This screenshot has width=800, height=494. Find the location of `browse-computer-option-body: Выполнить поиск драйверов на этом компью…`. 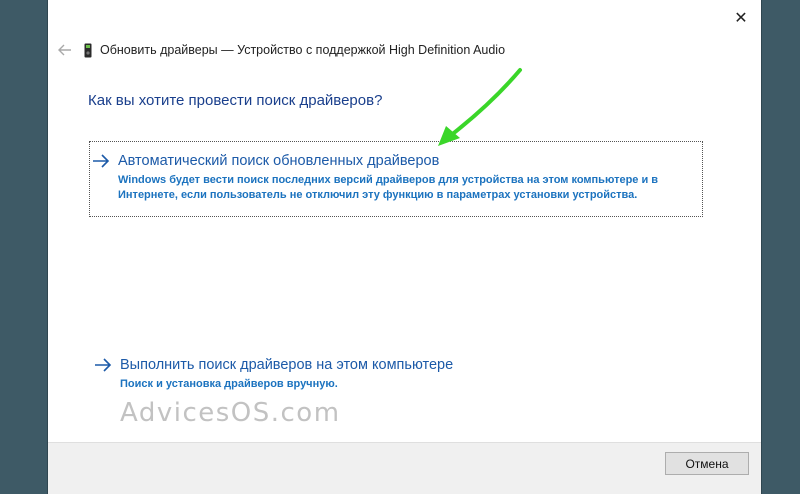

browse-computer-option-body: Выполнить поиск драйверов на этом компью… is located at coordinates (286, 374).